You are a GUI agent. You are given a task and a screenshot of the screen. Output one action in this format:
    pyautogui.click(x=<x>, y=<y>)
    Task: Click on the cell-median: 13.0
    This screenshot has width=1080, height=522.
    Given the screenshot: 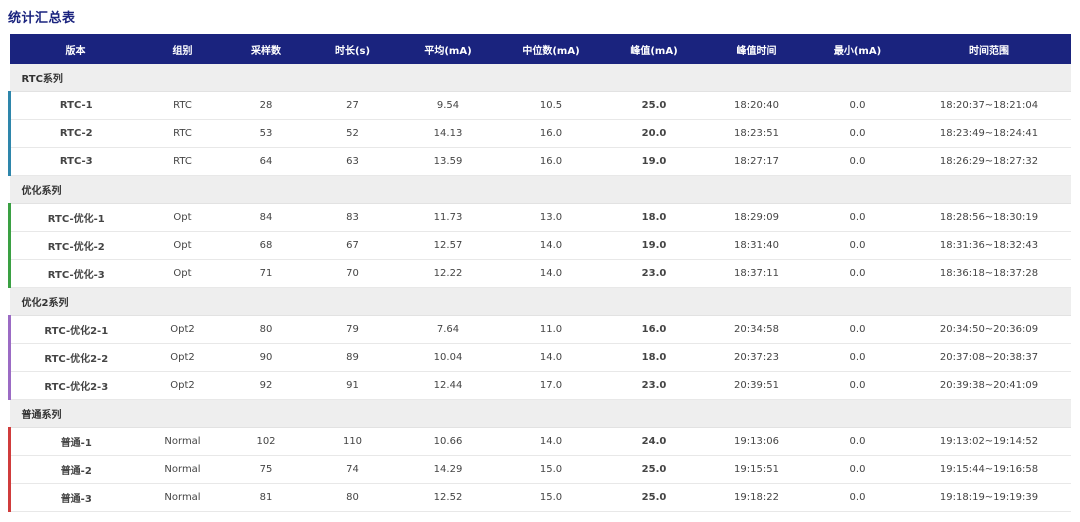 What is the action you would take?
    pyautogui.click(x=551, y=217)
    